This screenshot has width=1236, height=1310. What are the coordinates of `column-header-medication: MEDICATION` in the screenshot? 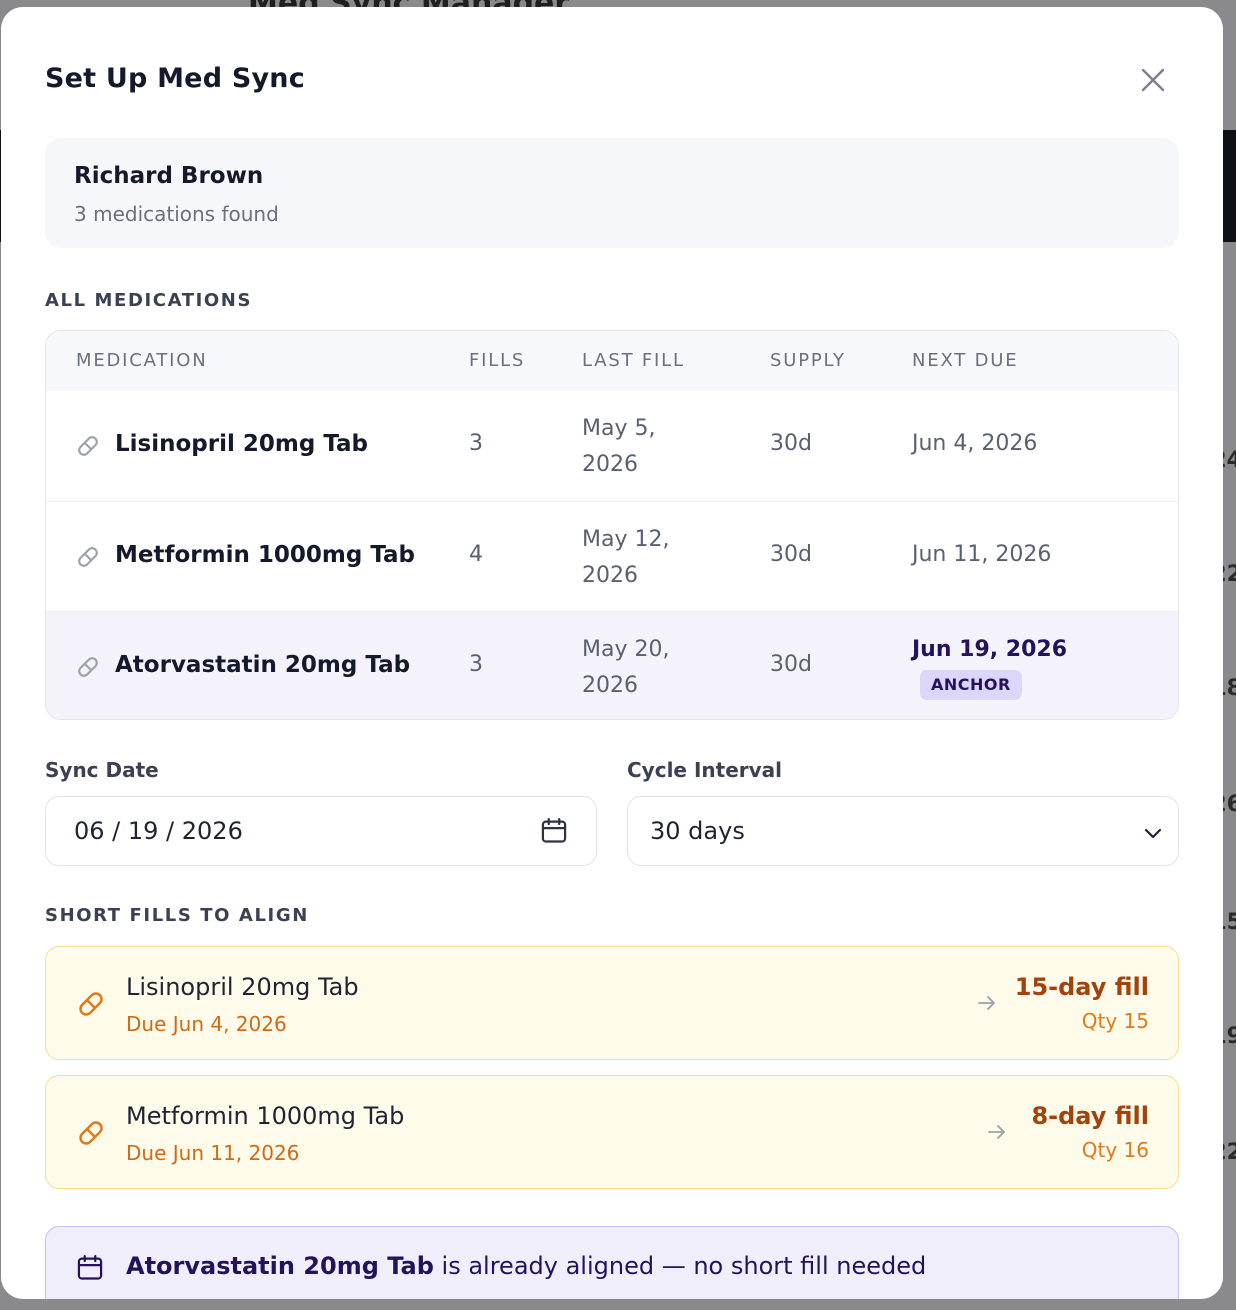 It's located at (142, 360).